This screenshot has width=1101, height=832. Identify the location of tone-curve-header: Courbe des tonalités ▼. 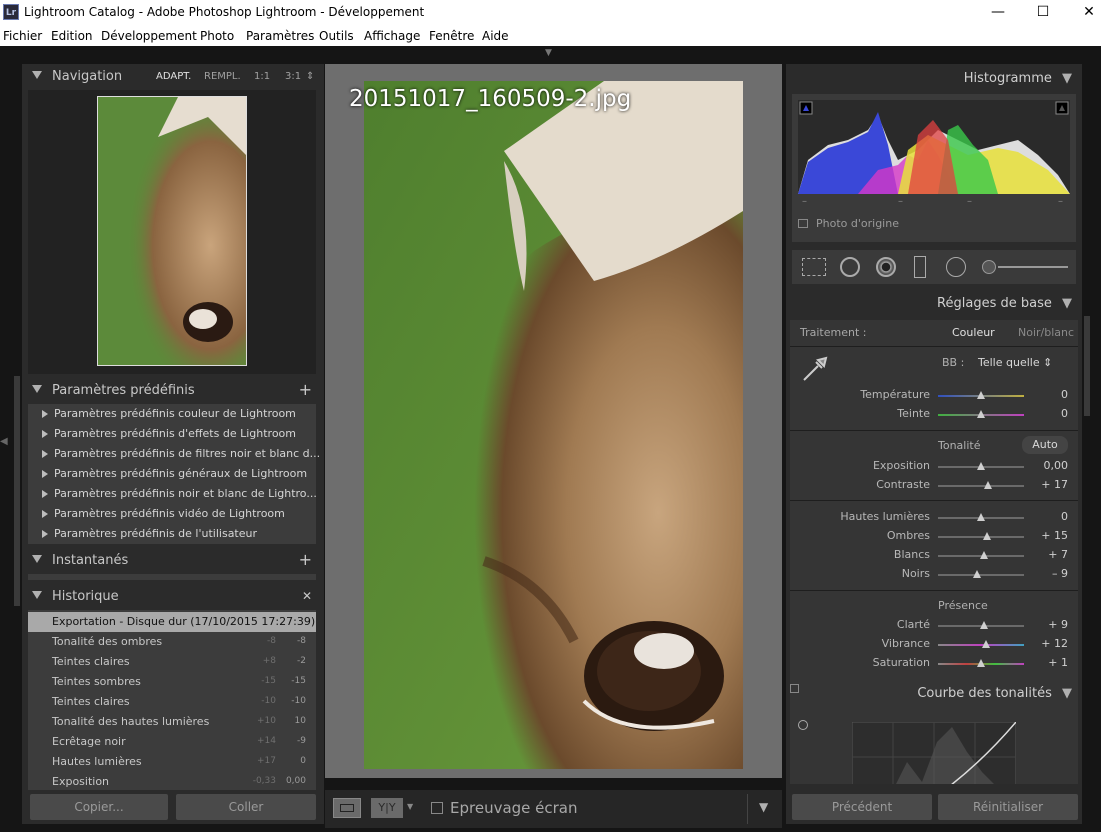
(994, 693).